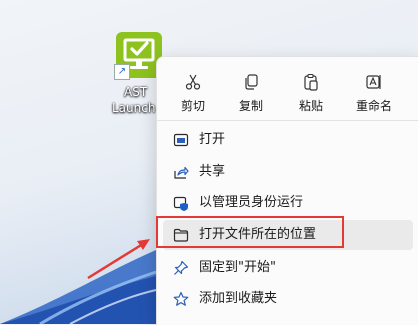  I want to click on paste-button: 粘贴, so click(311, 90).